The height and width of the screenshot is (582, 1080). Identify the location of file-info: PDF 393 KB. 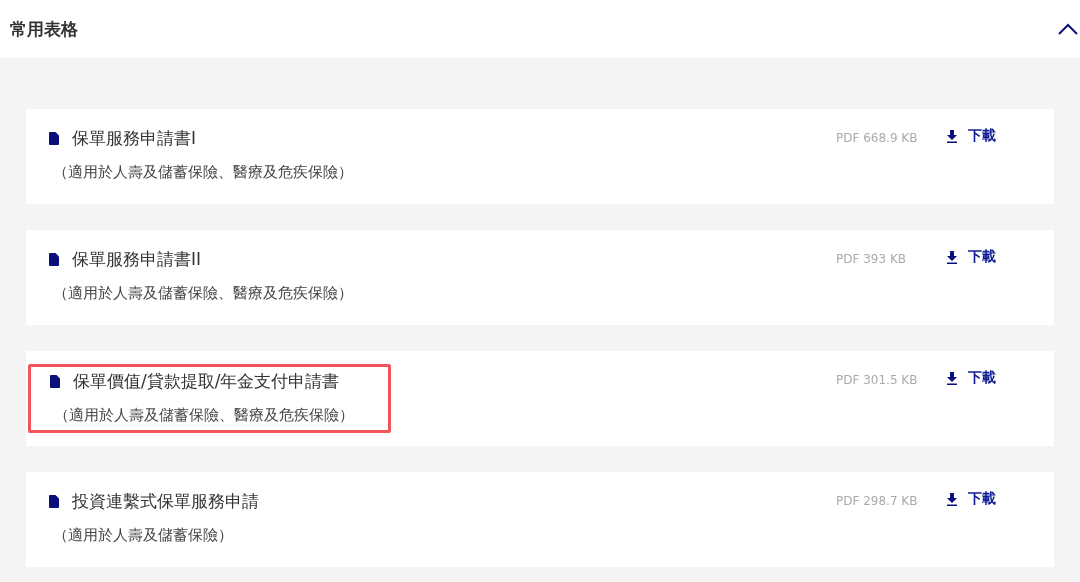
(871, 259).